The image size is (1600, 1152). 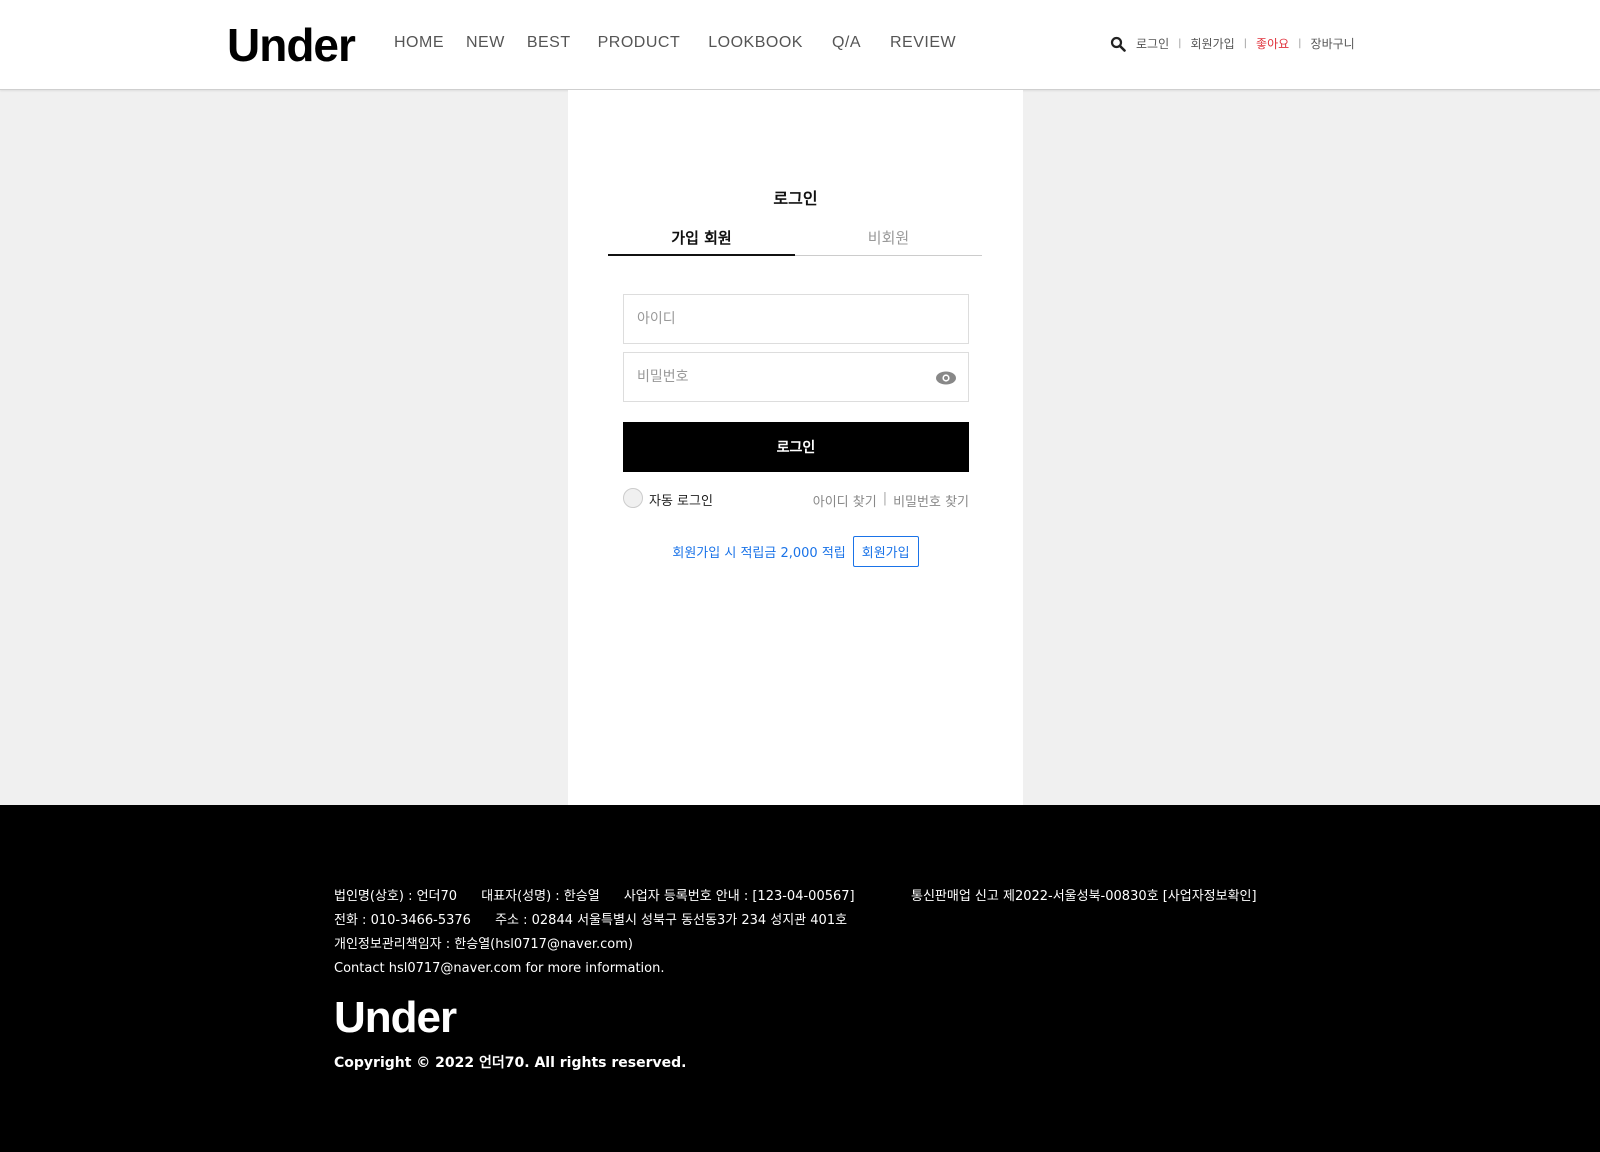 I want to click on id-field-wrapper, so click(x=796, y=319).